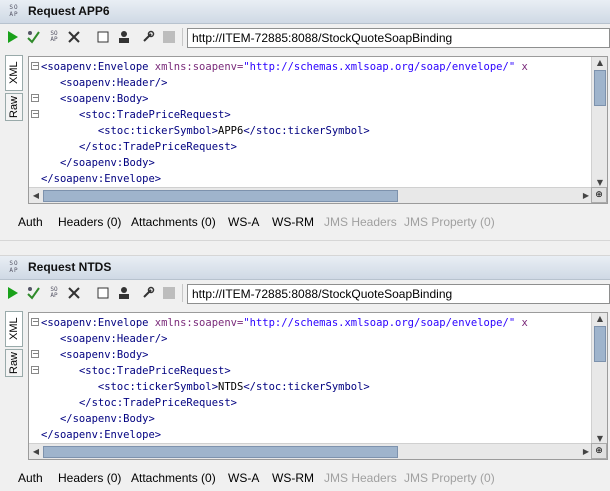 This screenshot has height=491, width=610. Describe the element at coordinates (231, 387) in the screenshot. I see `xml-token-txt: NTDS` at that location.